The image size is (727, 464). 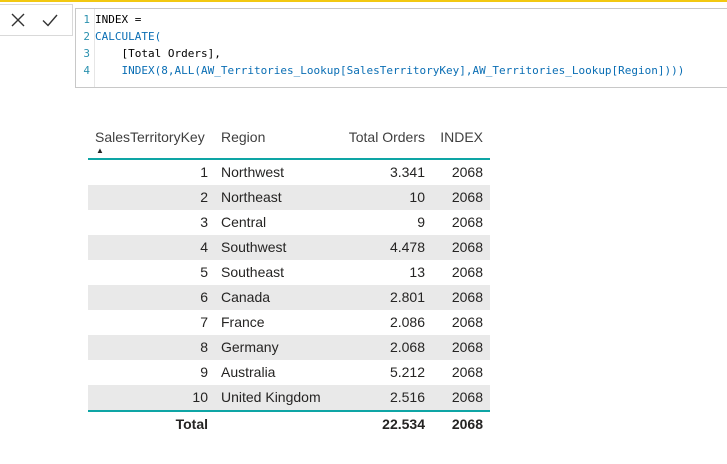 I want to click on table-row: 3 Central 9 2068, so click(x=289, y=222).